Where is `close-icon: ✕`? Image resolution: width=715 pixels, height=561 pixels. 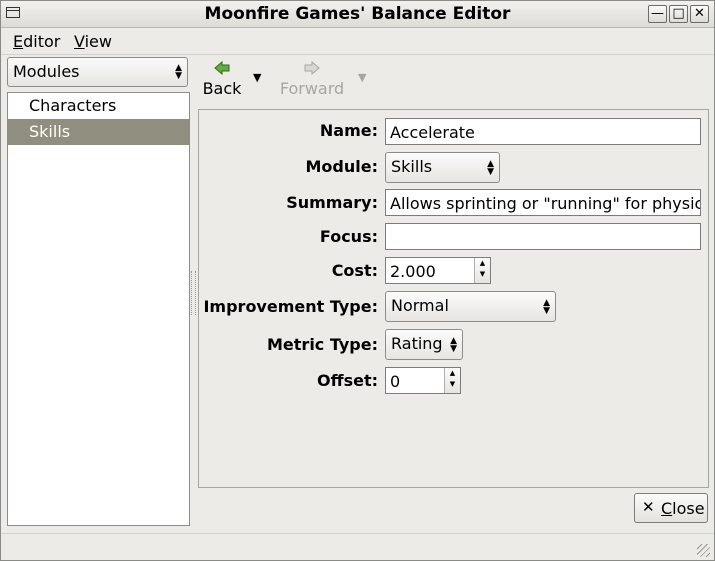 close-icon: ✕ is located at coordinates (699, 13).